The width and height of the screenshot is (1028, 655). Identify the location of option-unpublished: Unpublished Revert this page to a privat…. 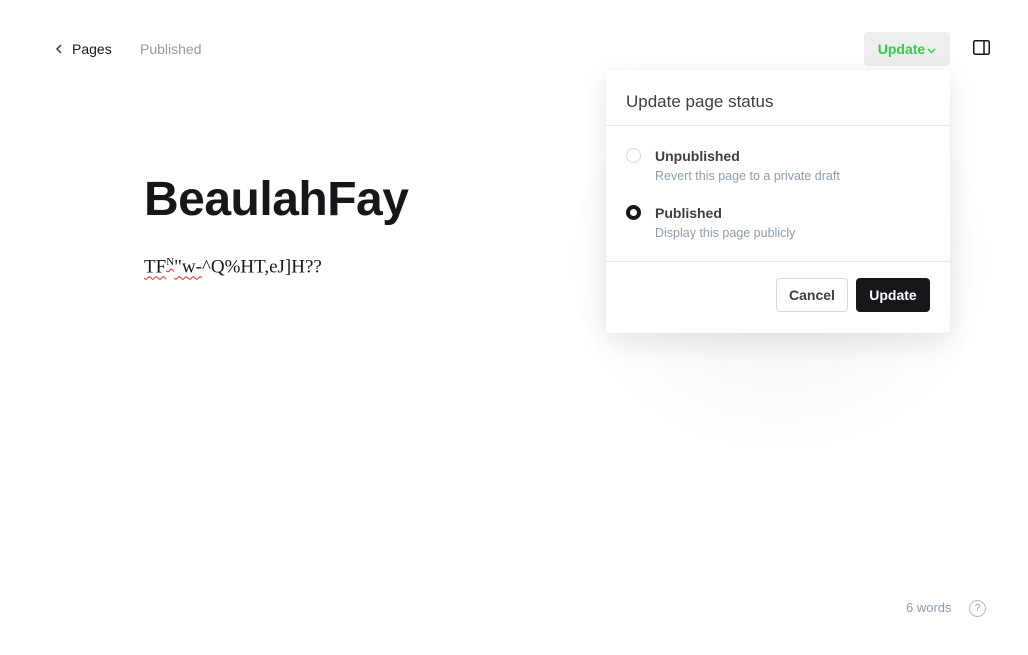
(733, 166).